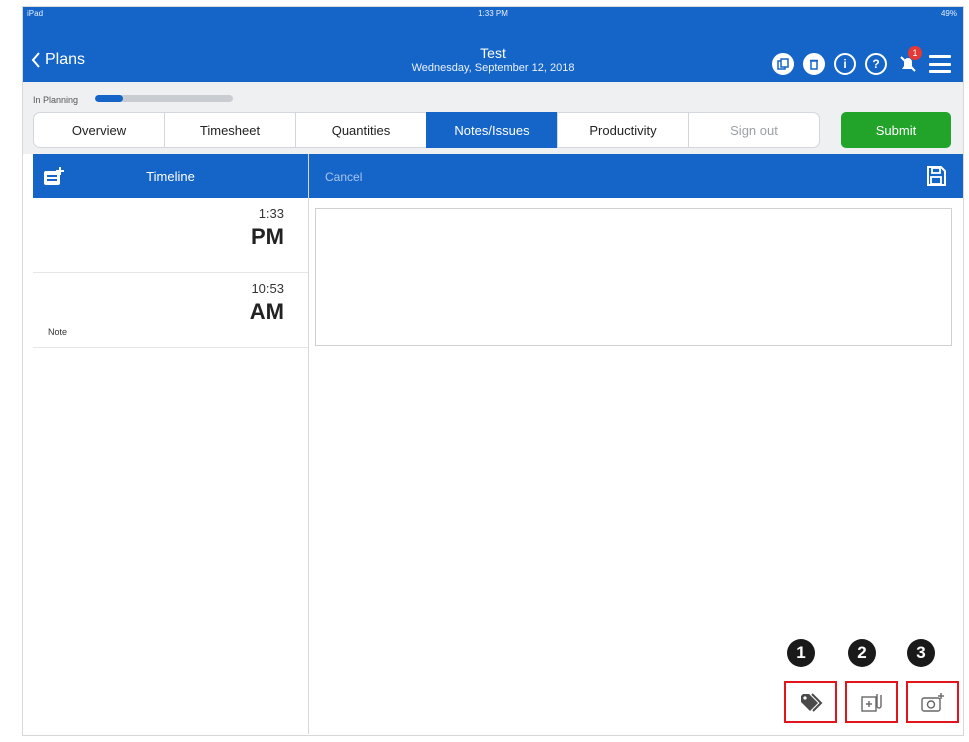  What do you see at coordinates (492, 130) in the screenshot?
I see `tab-notes-issues: Notes/Issues` at bounding box center [492, 130].